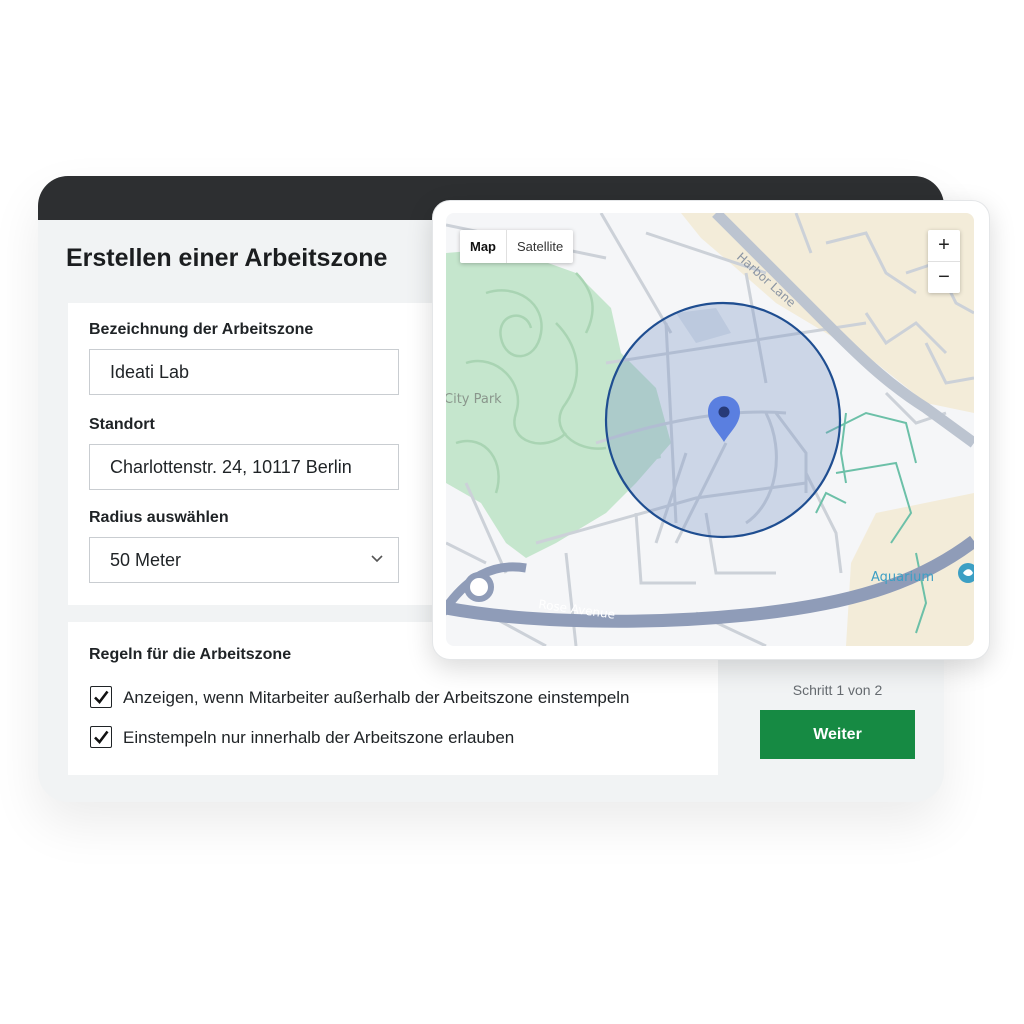  Describe the element at coordinates (227, 258) in the screenshot. I see `page-title: Erstellen einer Arbeitszone` at that location.